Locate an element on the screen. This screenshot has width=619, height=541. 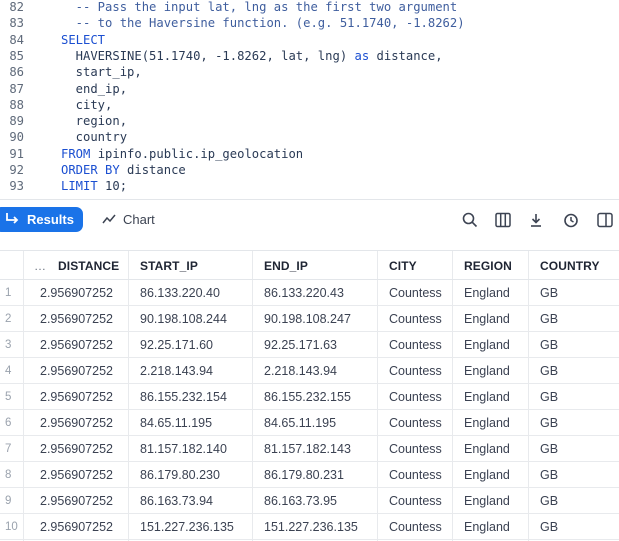
cell-start-ip: 92.25.171.60 is located at coordinates (176, 344).